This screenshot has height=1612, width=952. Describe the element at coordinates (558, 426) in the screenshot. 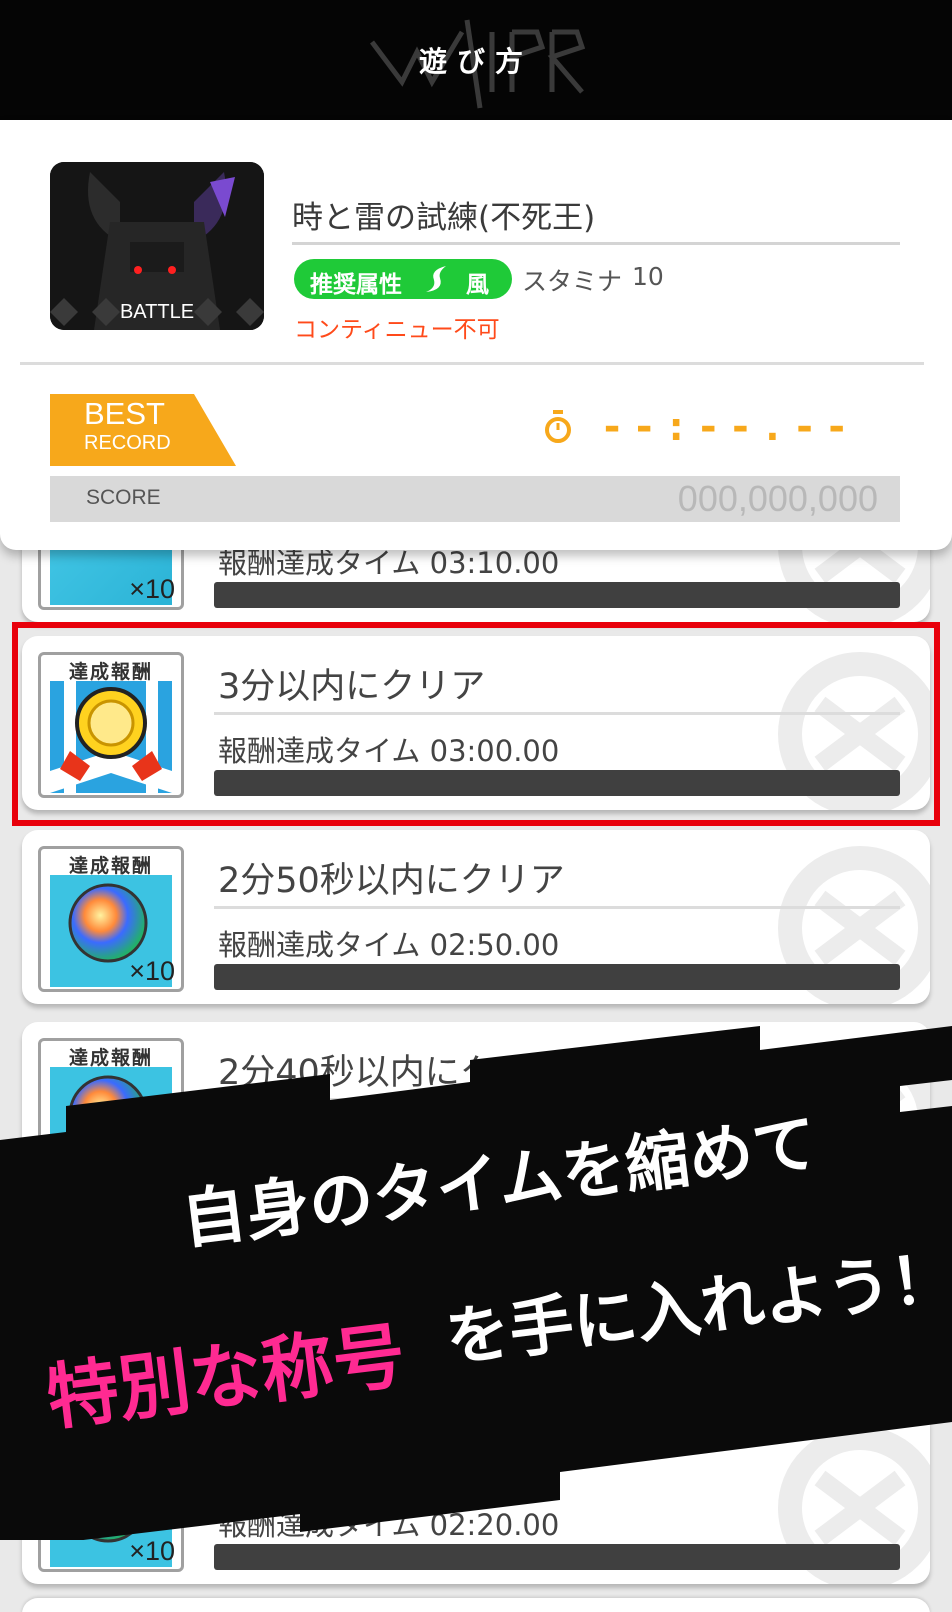

I see `stopwatch-icon` at that location.